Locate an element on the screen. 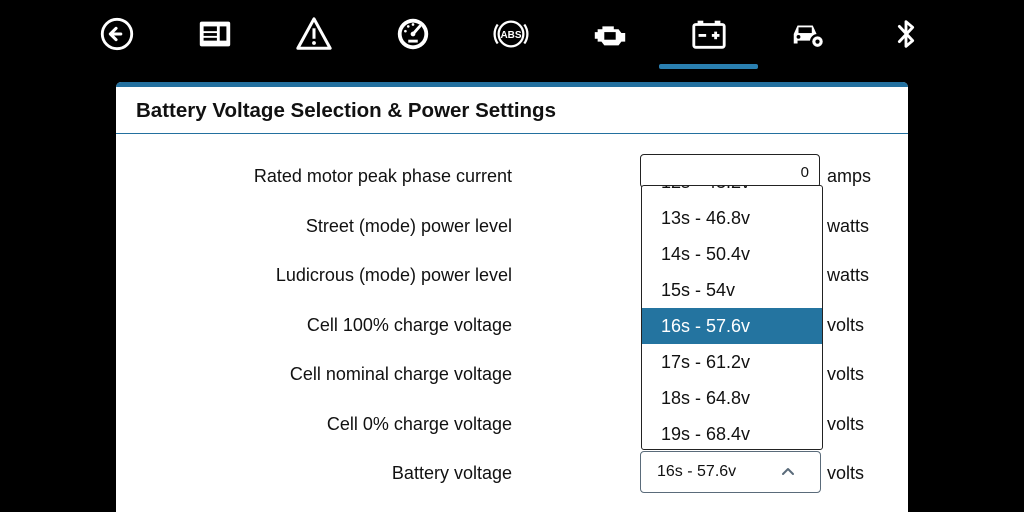  dropdown-option-13s: 13s - 46.8v is located at coordinates (732, 218).